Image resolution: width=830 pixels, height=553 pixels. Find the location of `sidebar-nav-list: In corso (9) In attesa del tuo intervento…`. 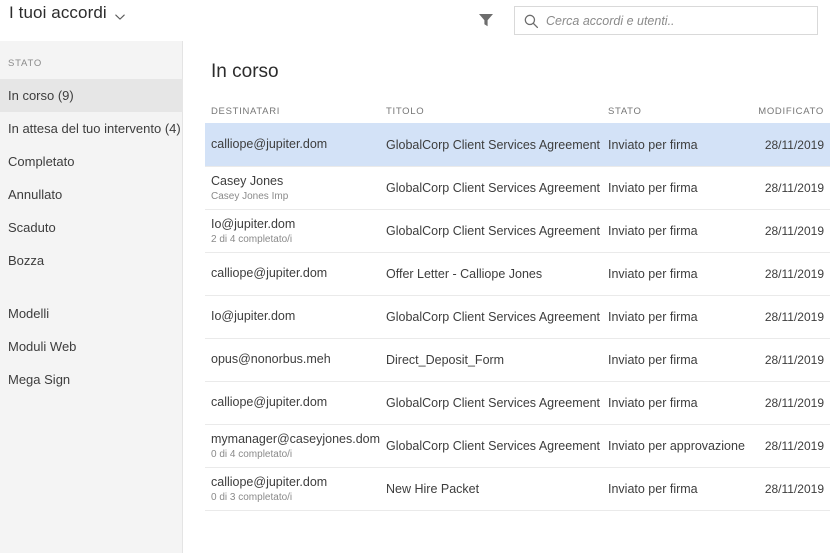

sidebar-nav-list: In corso (9) In attesa del tuo intervento… is located at coordinates (91, 237).